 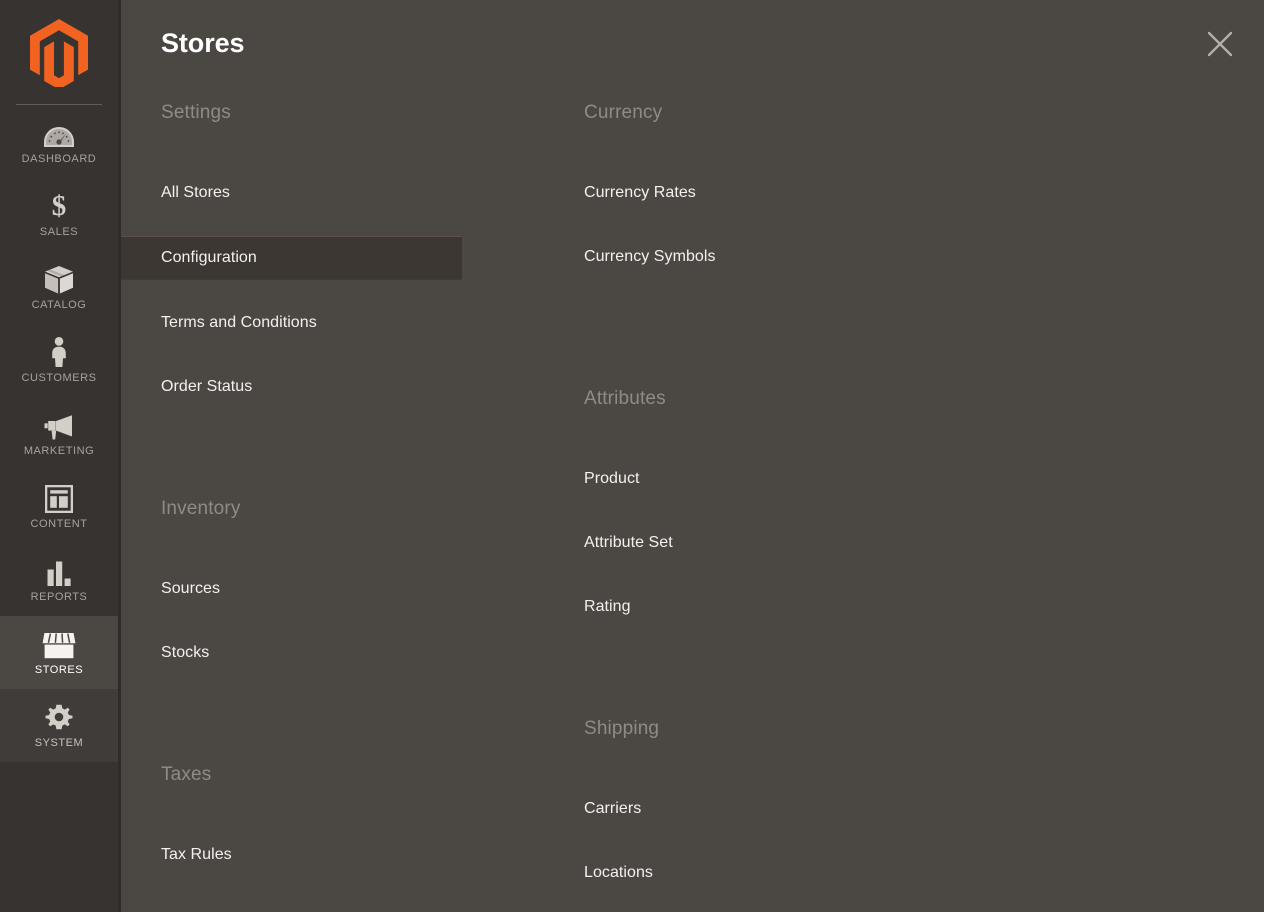 What do you see at coordinates (59, 451) in the screenshot?
I see `sidebar-item-label: MARKETING` at bounding box center [59, 451].